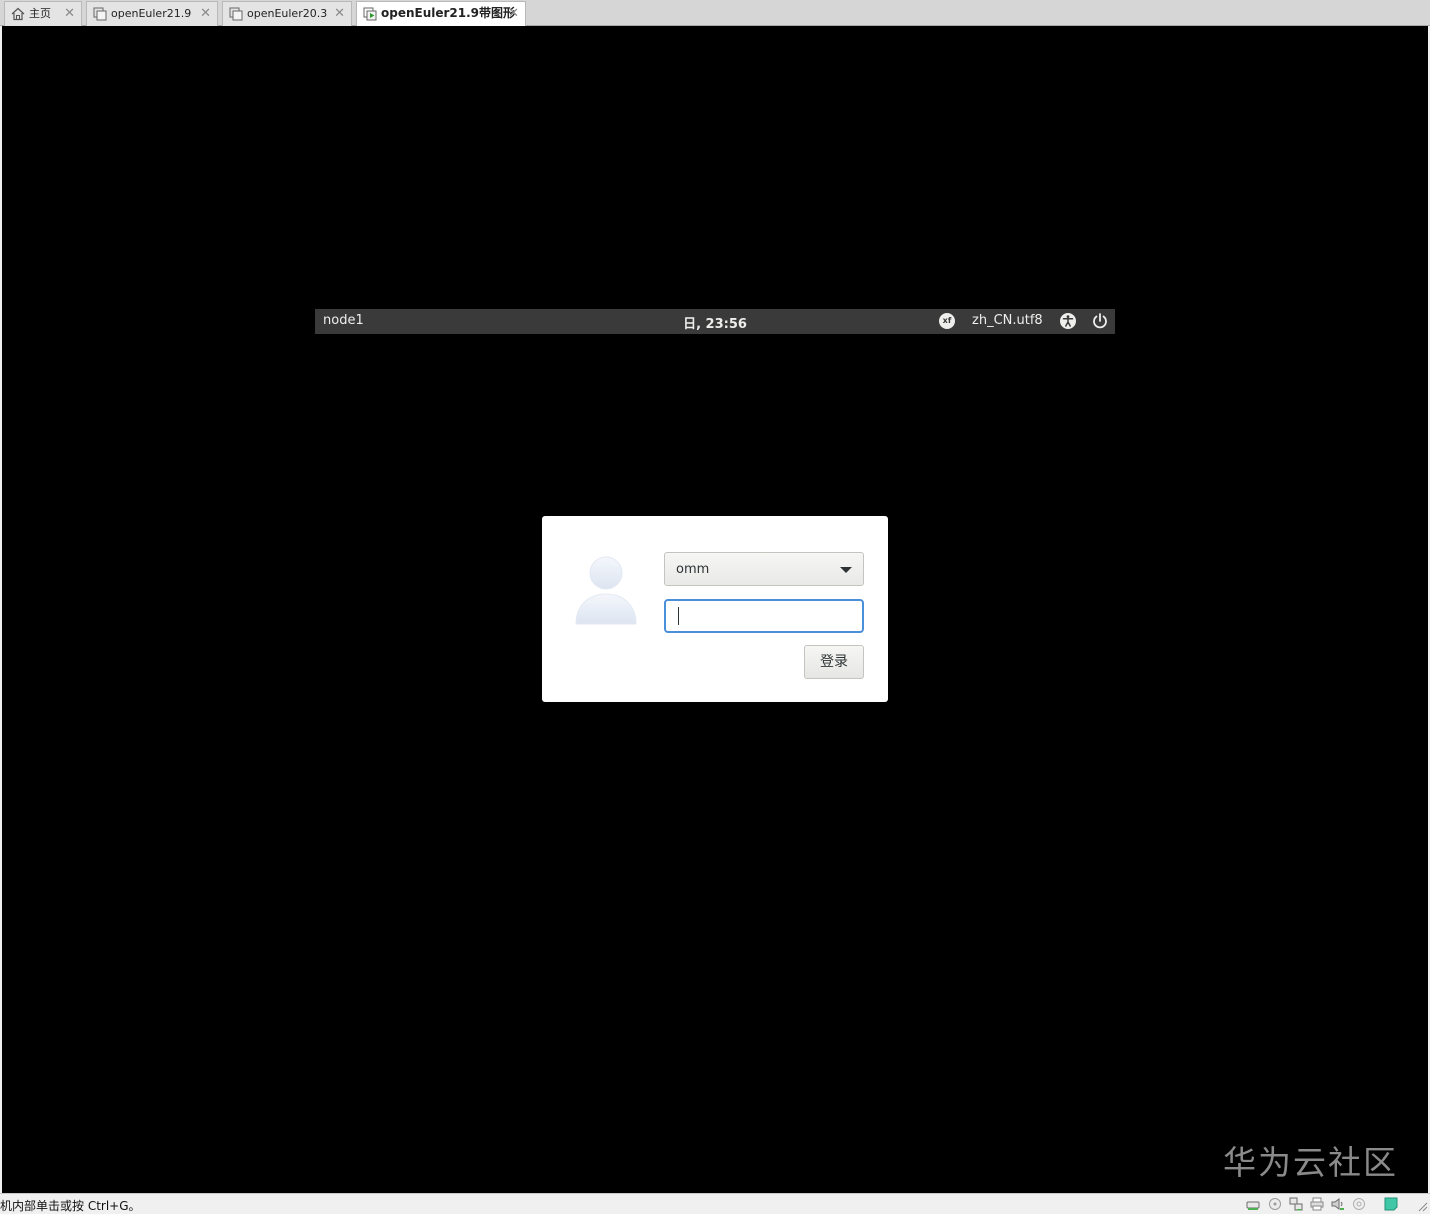  I want to click on locale-indicator: zh_CN.utf8, so click(1007, 320).